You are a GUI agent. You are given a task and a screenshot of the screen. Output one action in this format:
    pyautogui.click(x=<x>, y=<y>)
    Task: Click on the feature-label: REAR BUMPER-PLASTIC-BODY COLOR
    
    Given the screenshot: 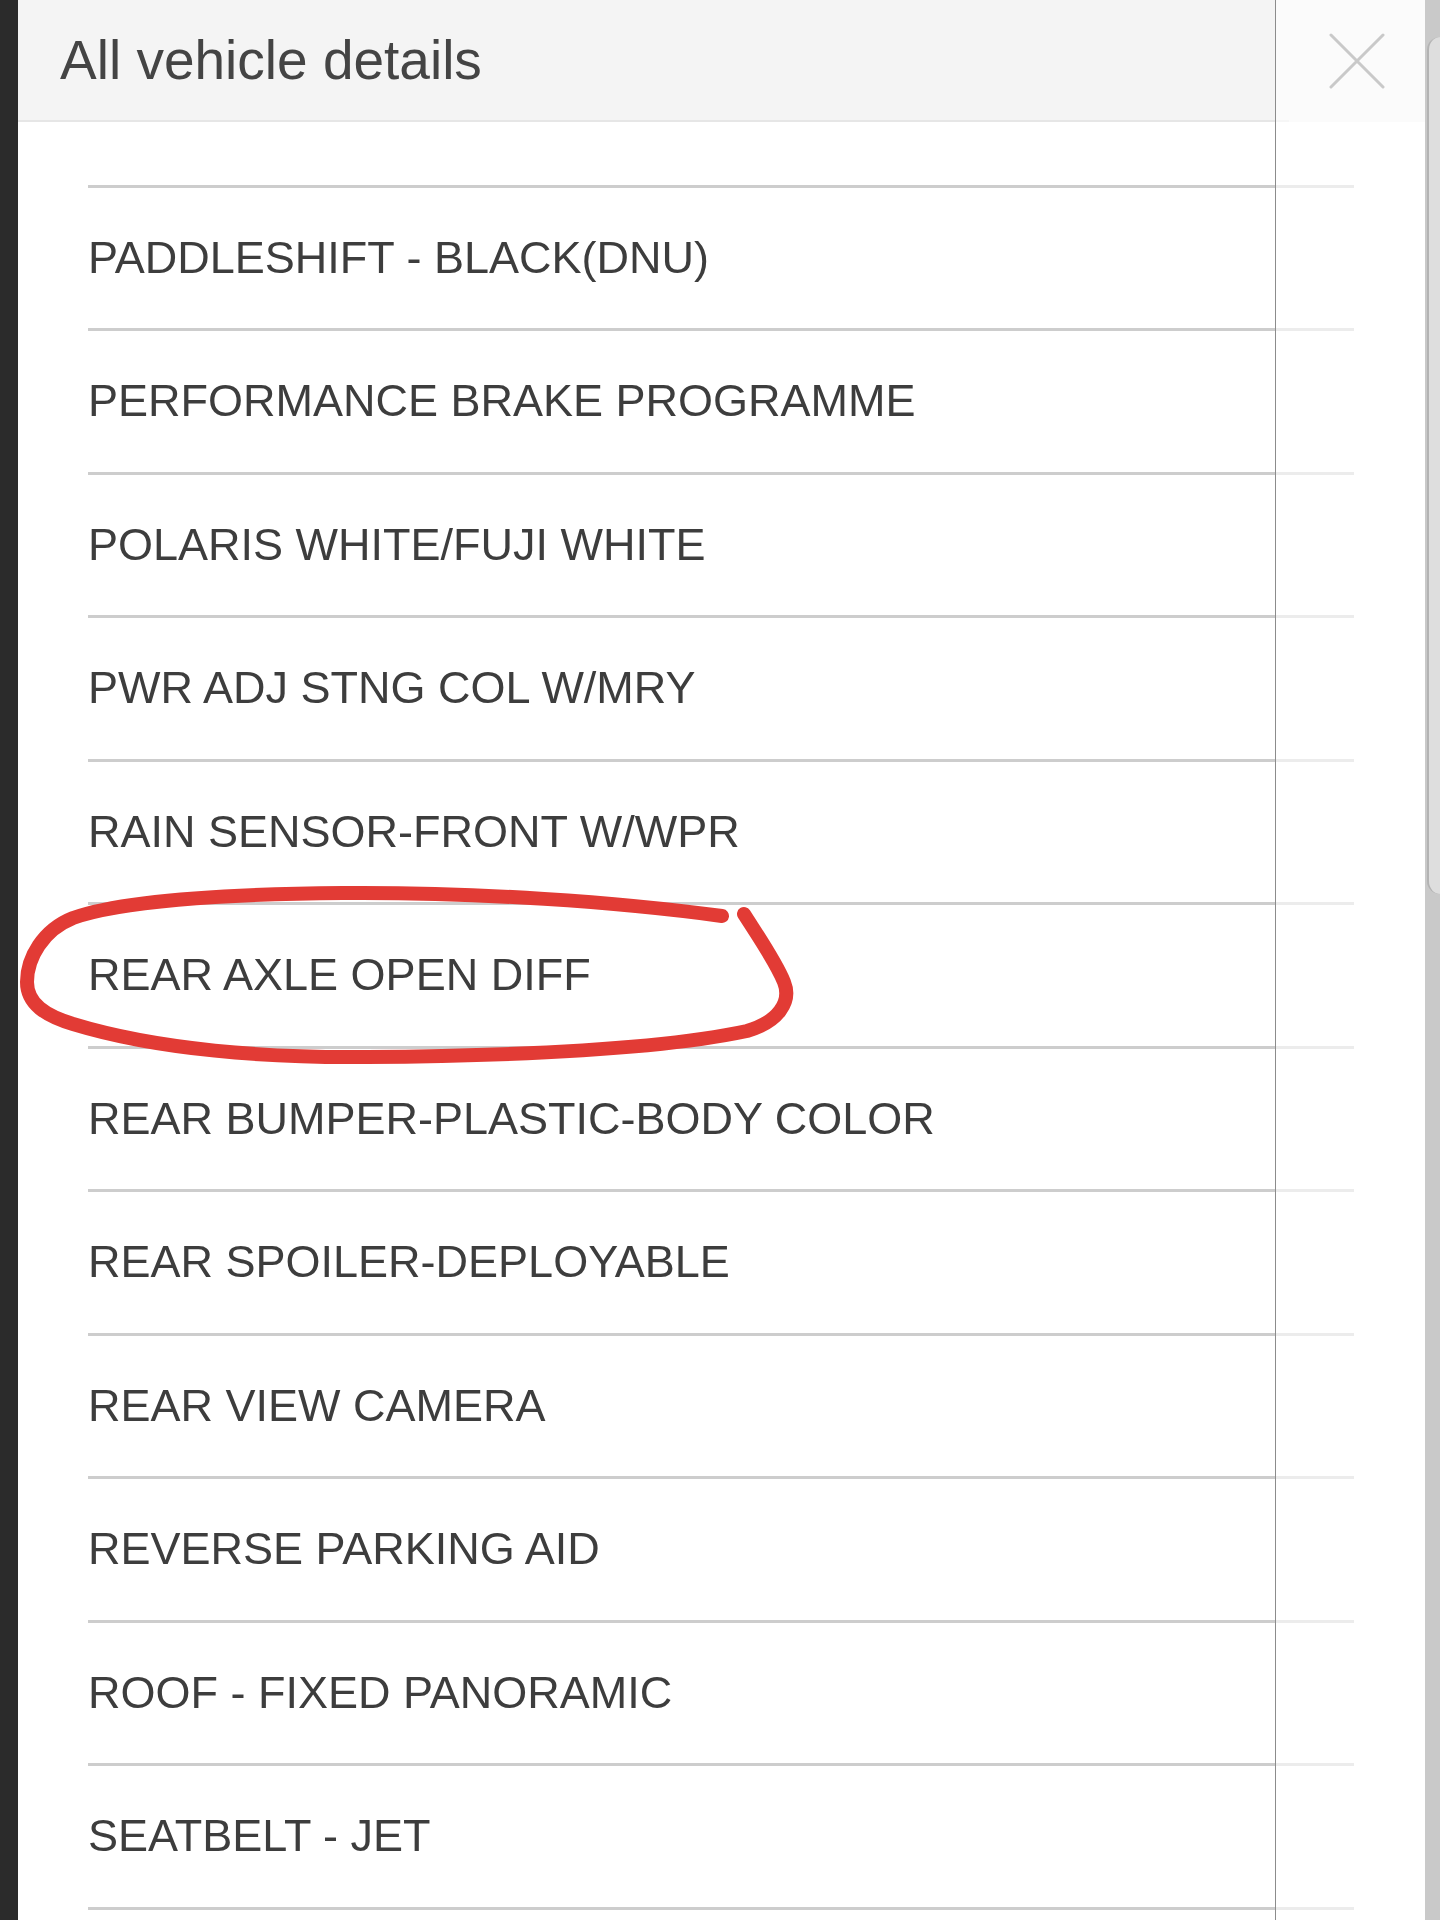 What is the action you would take?
    pyautogui.click(x=511, y=1118)
    